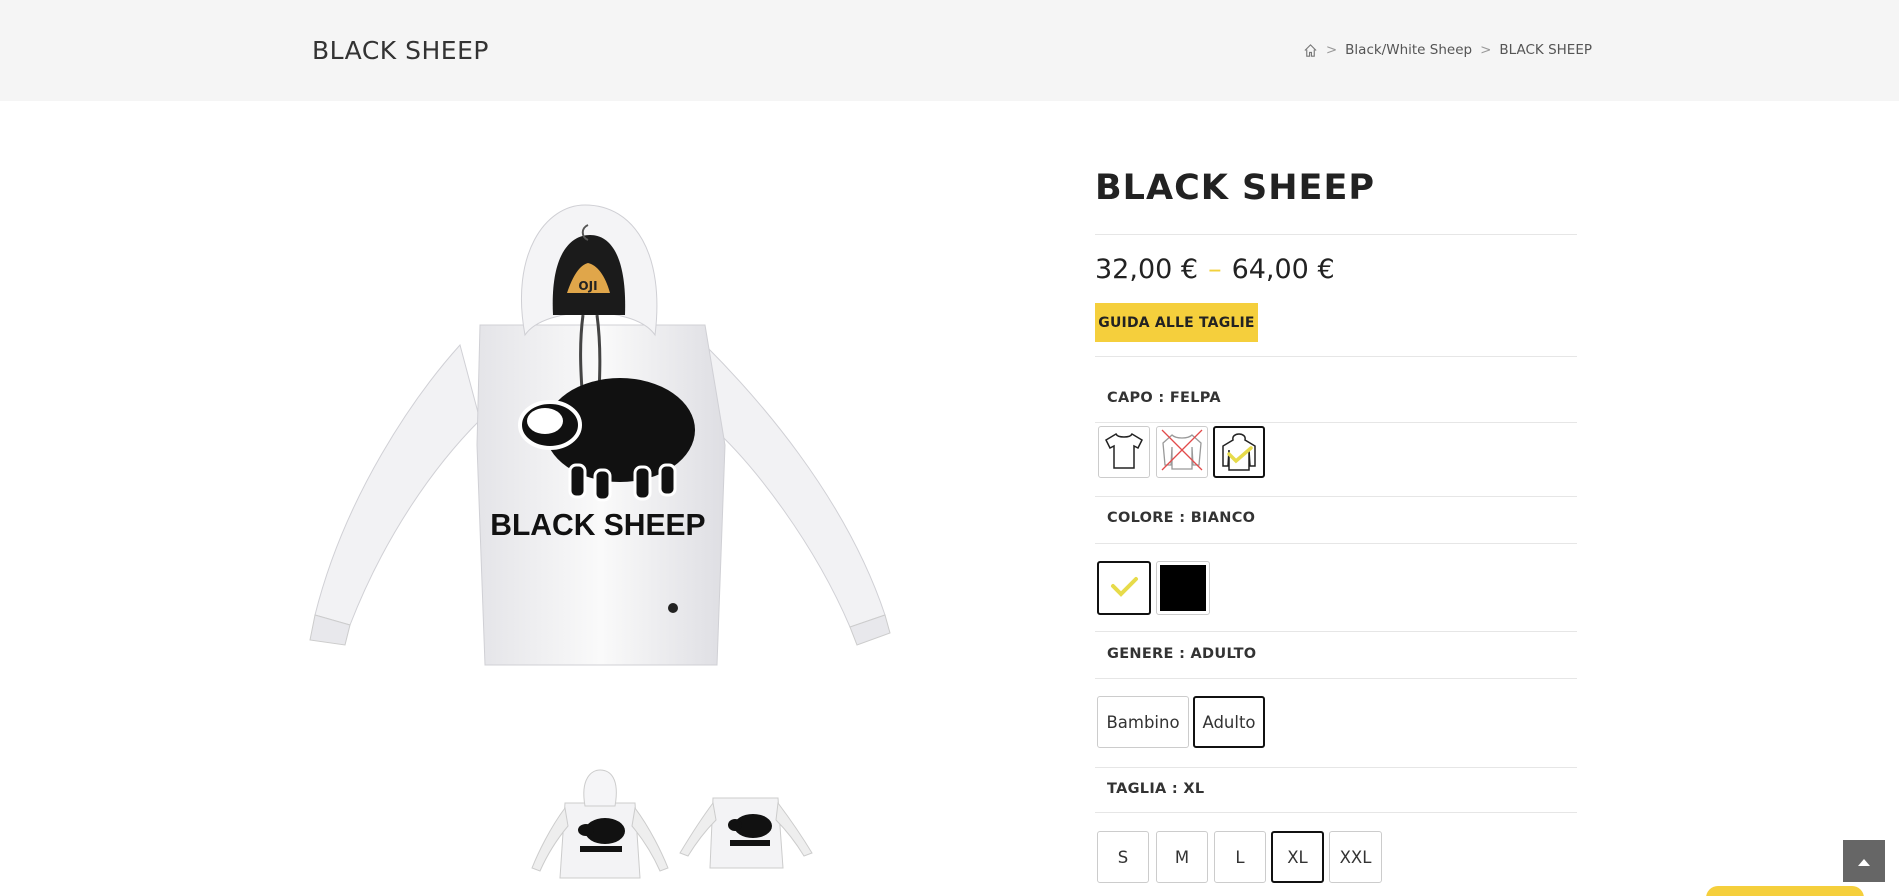 The height and width of the screenshot is (896, 1899). Describe the element at coordinates (1156, 789) in the screenshot. I see `attribute-label-taglia: TAGLIA : XL` at that location.